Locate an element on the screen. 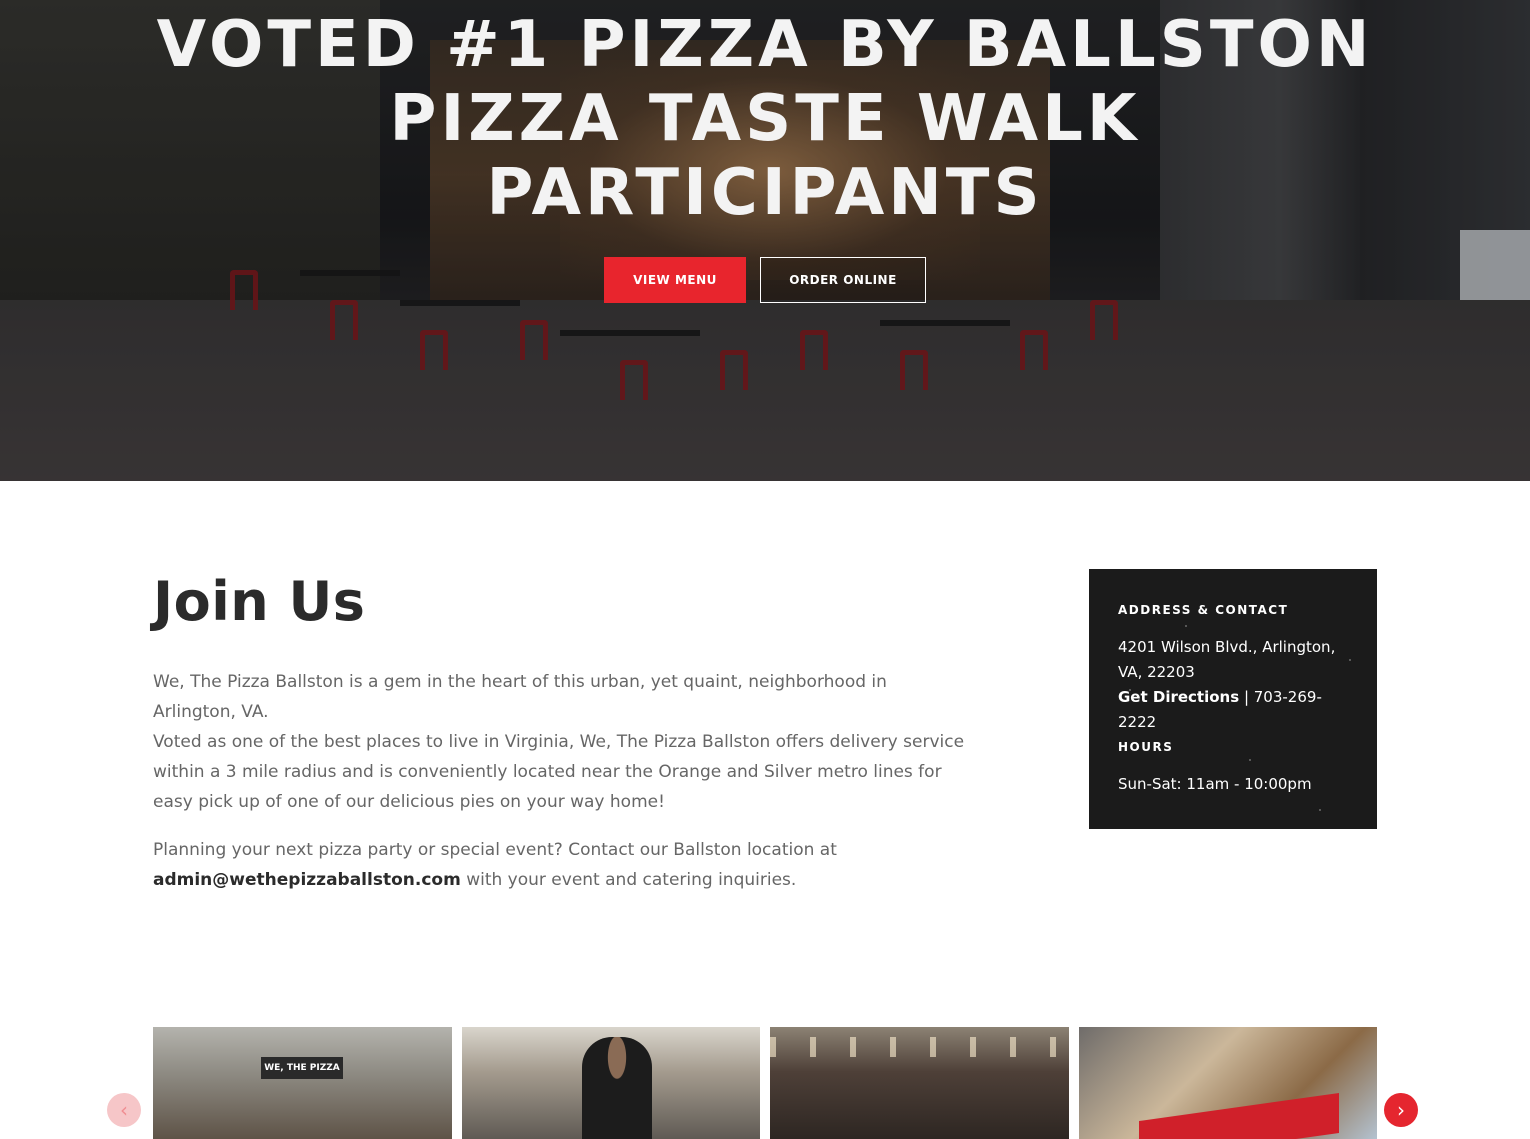 This screenshot has width=1530, height=1139. hours-heading: Hours is located at coordinates (1146, 747).